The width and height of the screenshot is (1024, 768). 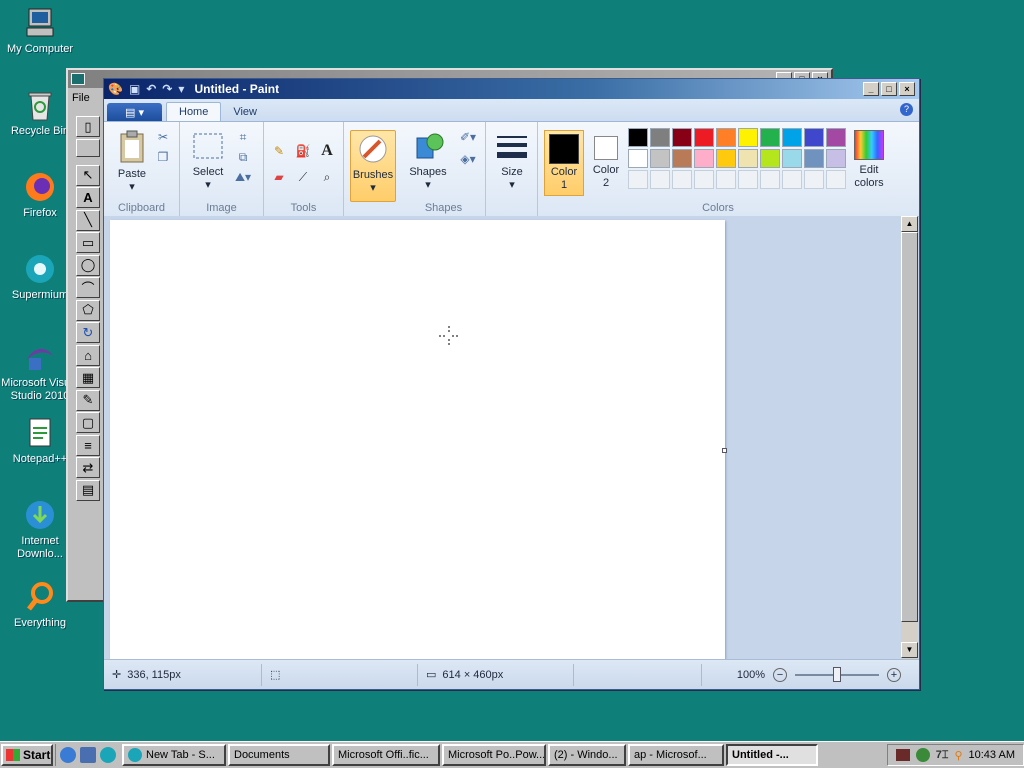 I want to click on canvas-resize-handle, so click(x=724, y=450).